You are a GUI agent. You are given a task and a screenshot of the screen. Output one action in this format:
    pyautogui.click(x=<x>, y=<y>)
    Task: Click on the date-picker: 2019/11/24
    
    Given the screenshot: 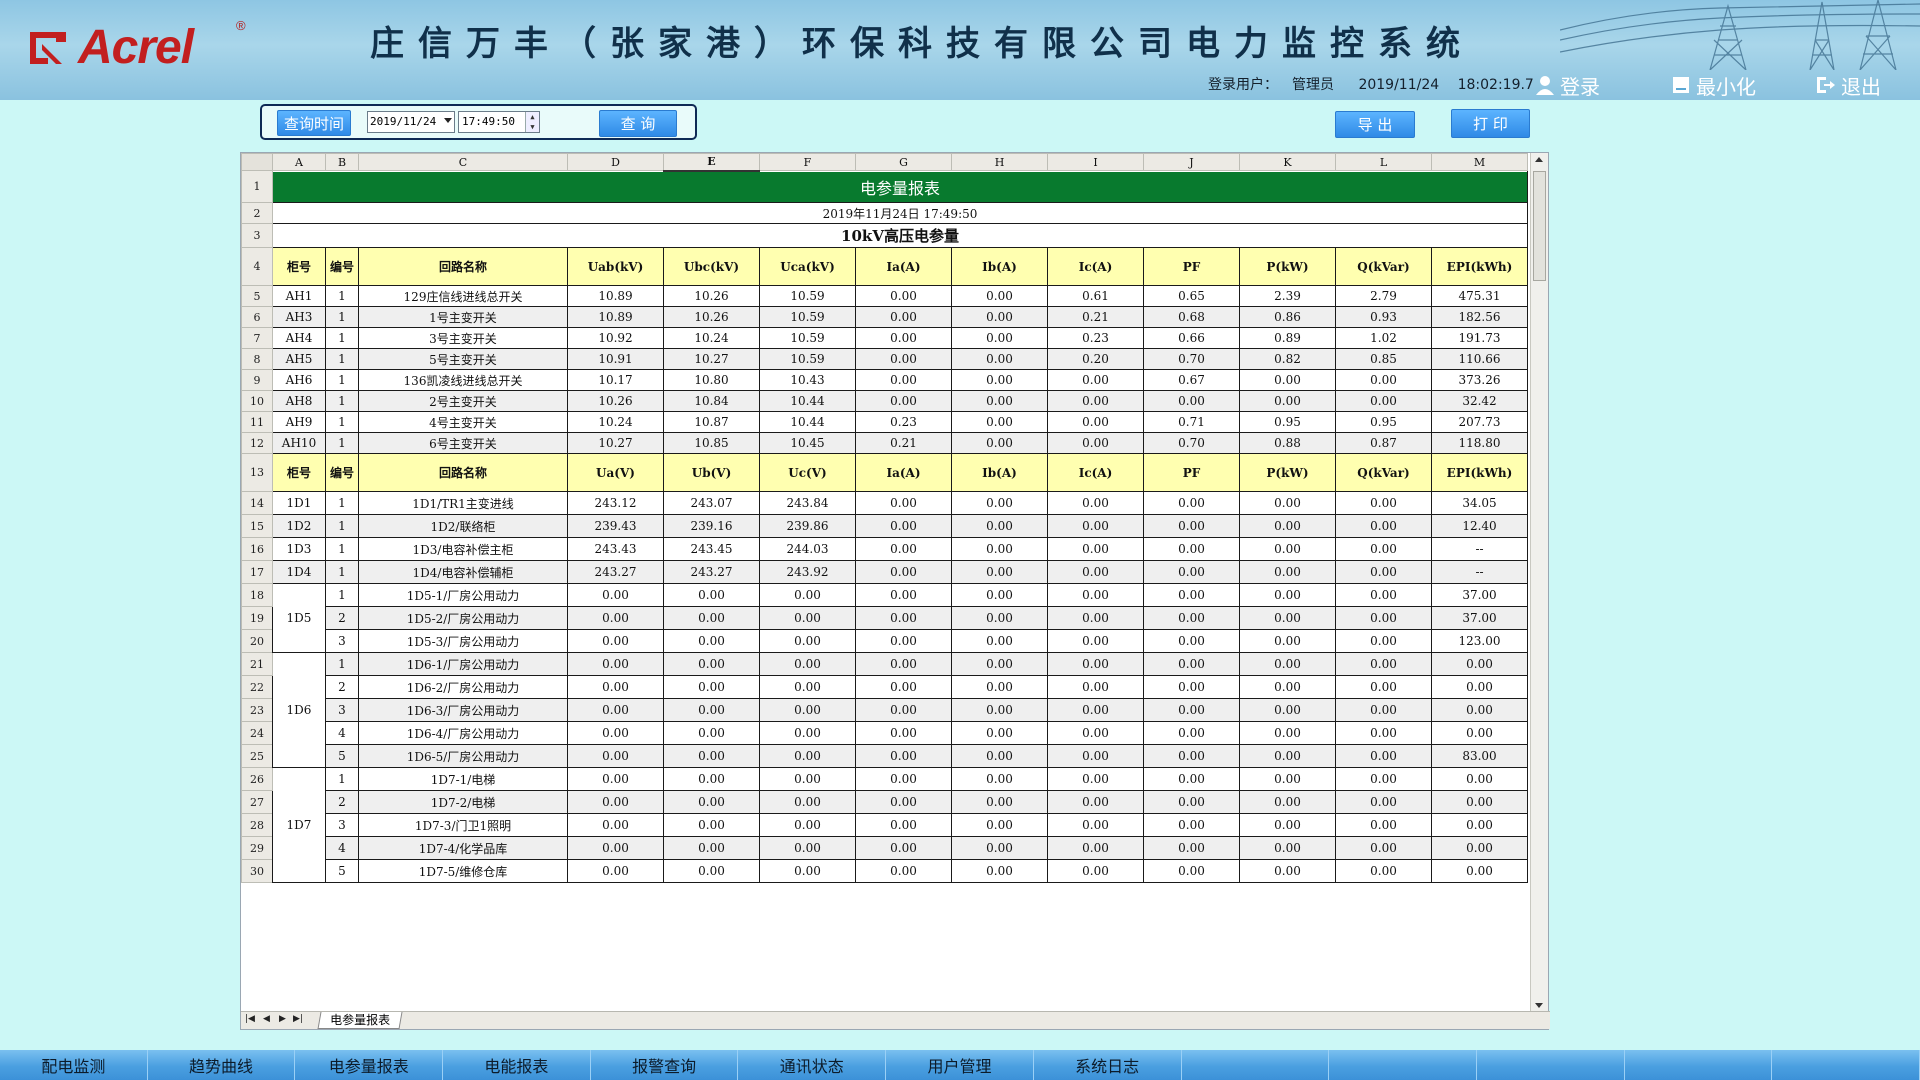 What is the action you would take?
    pyautogui.click(x=411, y=122)
    